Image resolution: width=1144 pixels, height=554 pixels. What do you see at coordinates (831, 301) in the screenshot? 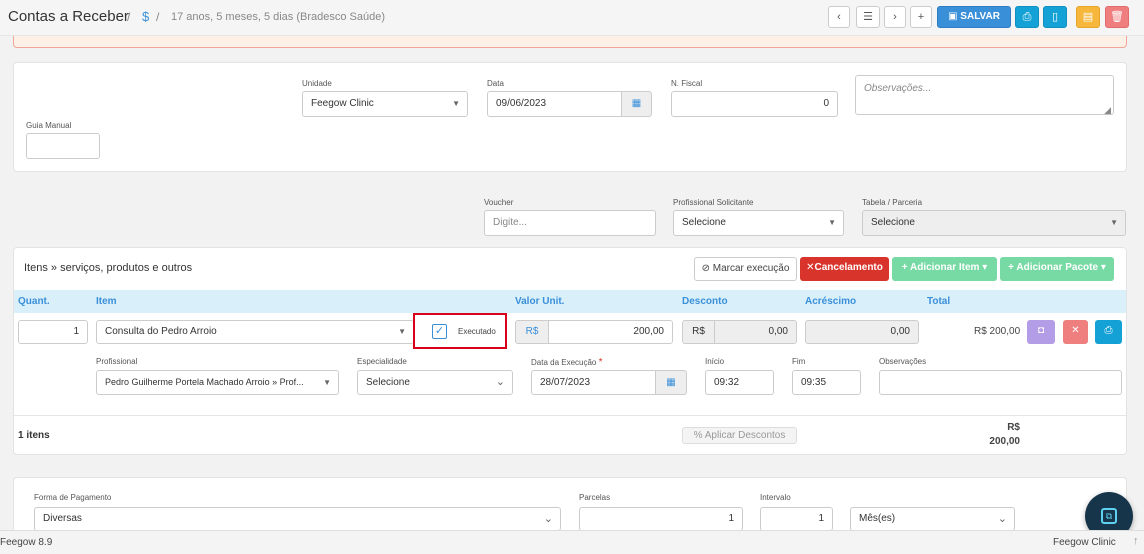
I see `col-acrescimo: Acréscimo` at bounding box center [831, 301].